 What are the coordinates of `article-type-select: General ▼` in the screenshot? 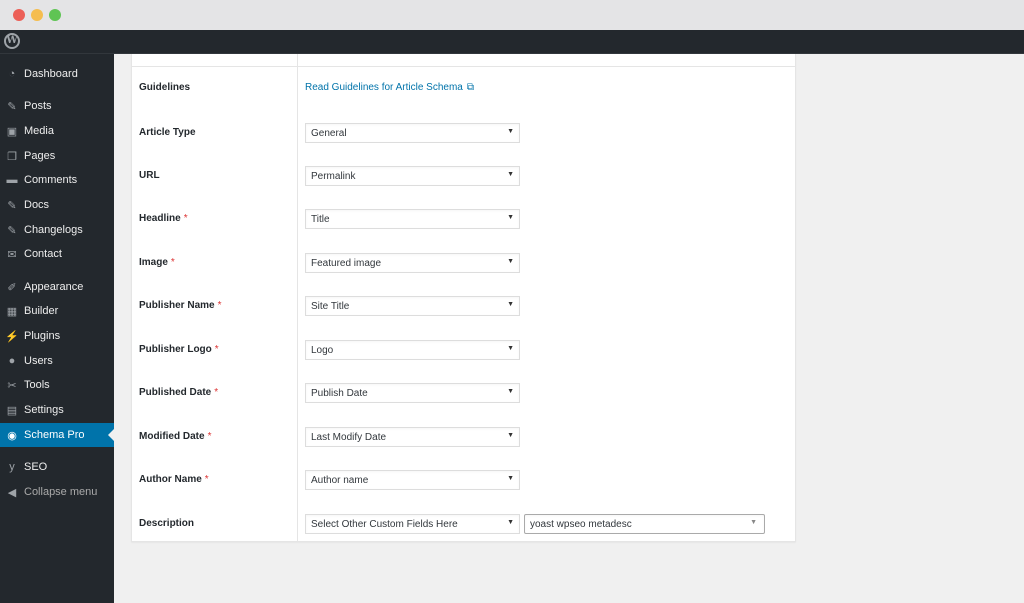 It's located at (412, 133).